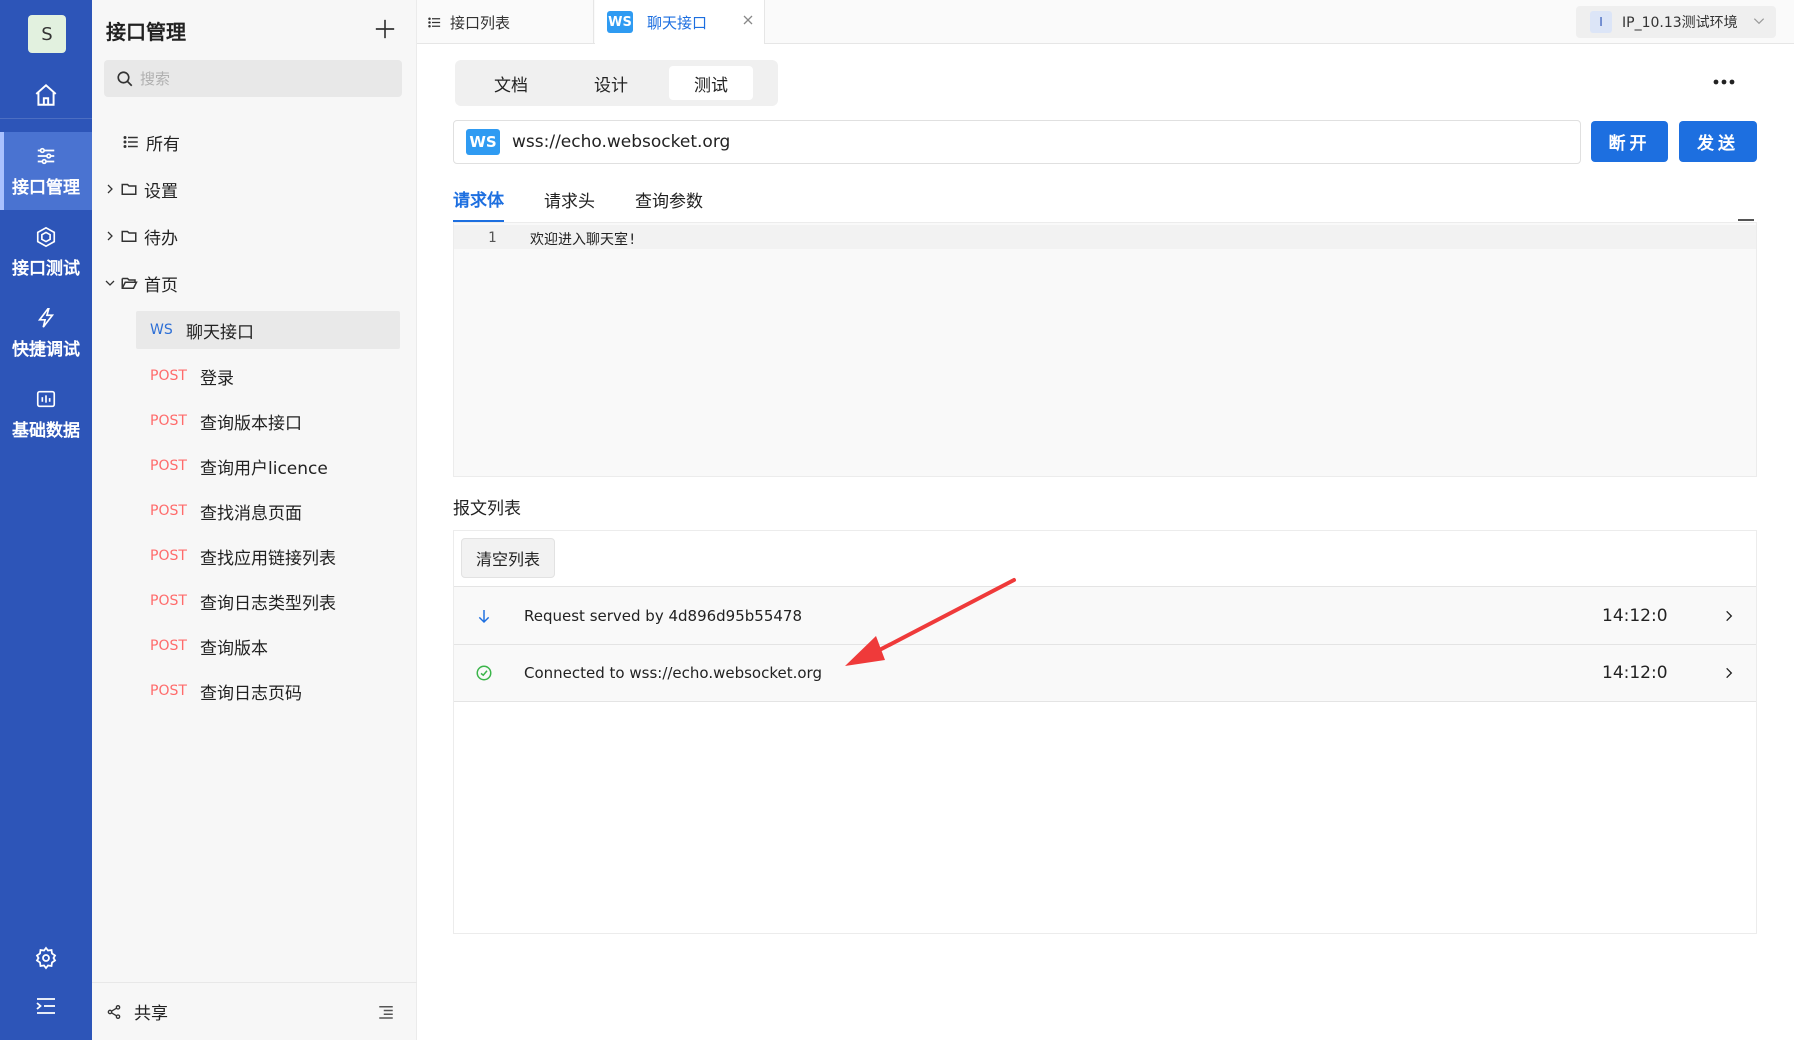  What do you see at coordinates (46, 95) in the screenshot?
I see `home-icon` at bounding box center [46, 95].